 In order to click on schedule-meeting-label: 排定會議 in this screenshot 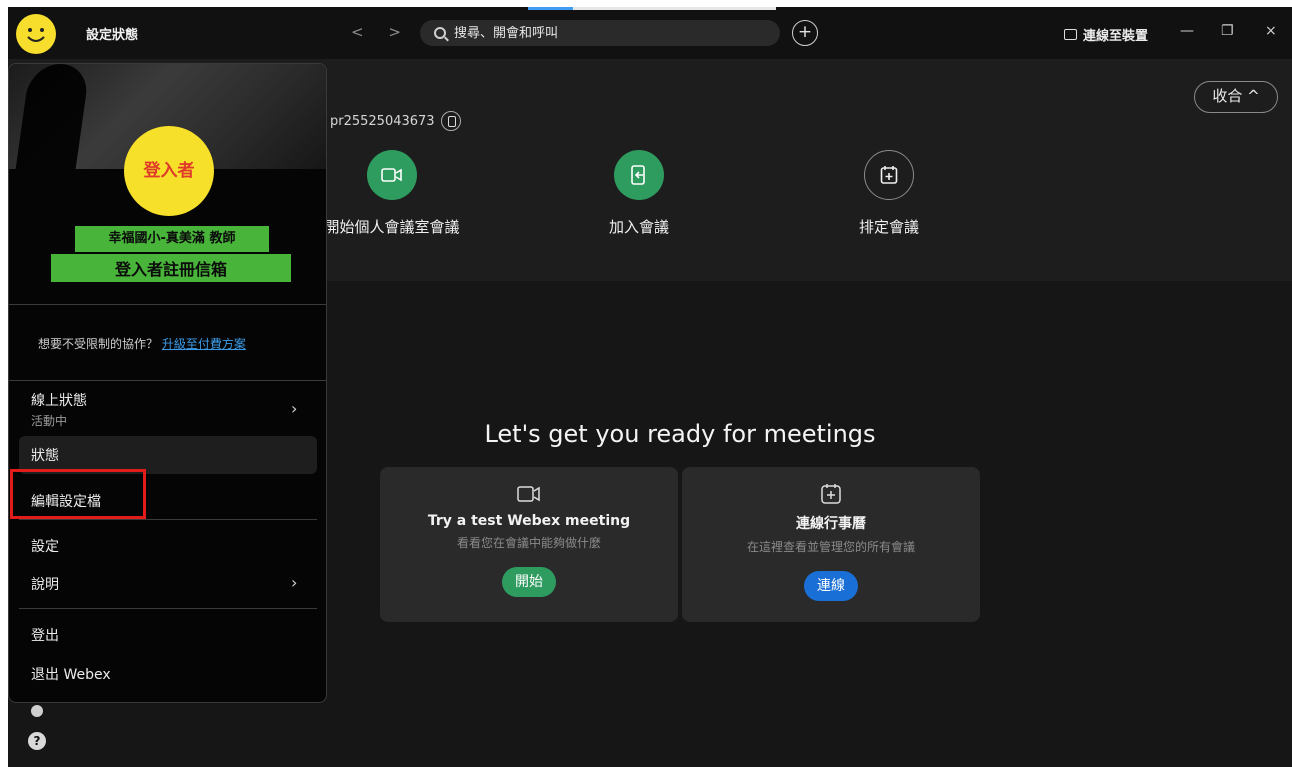, I will do `click(888, 227)`.